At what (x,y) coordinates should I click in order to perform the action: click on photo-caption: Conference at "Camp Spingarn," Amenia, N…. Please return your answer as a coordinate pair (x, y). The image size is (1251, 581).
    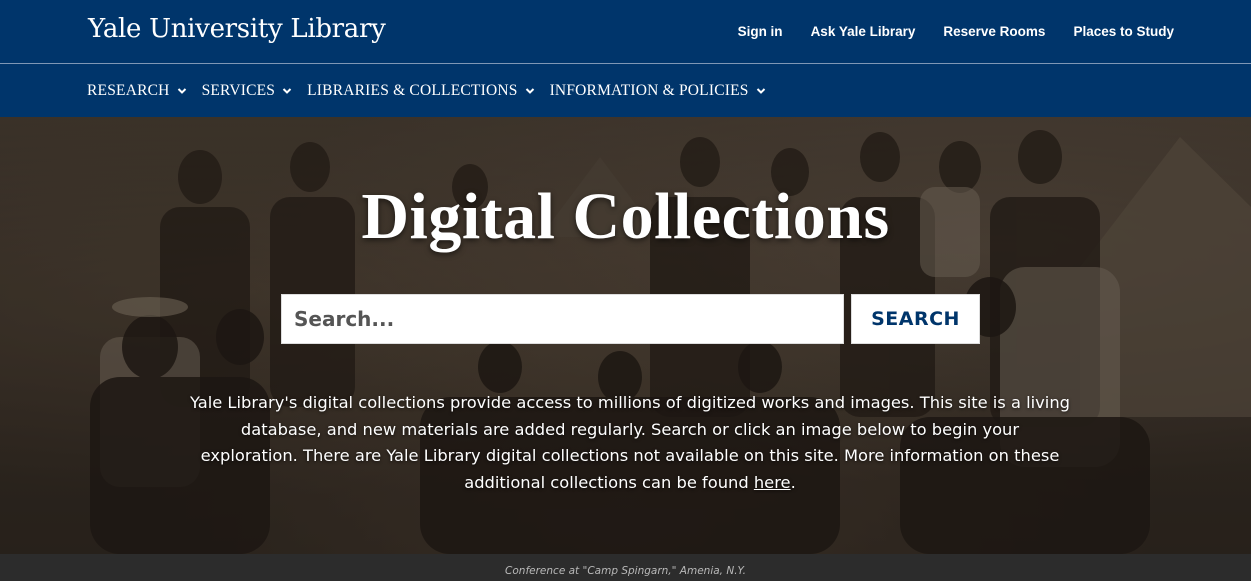
    Looking at the image, I should click on (625, 567).